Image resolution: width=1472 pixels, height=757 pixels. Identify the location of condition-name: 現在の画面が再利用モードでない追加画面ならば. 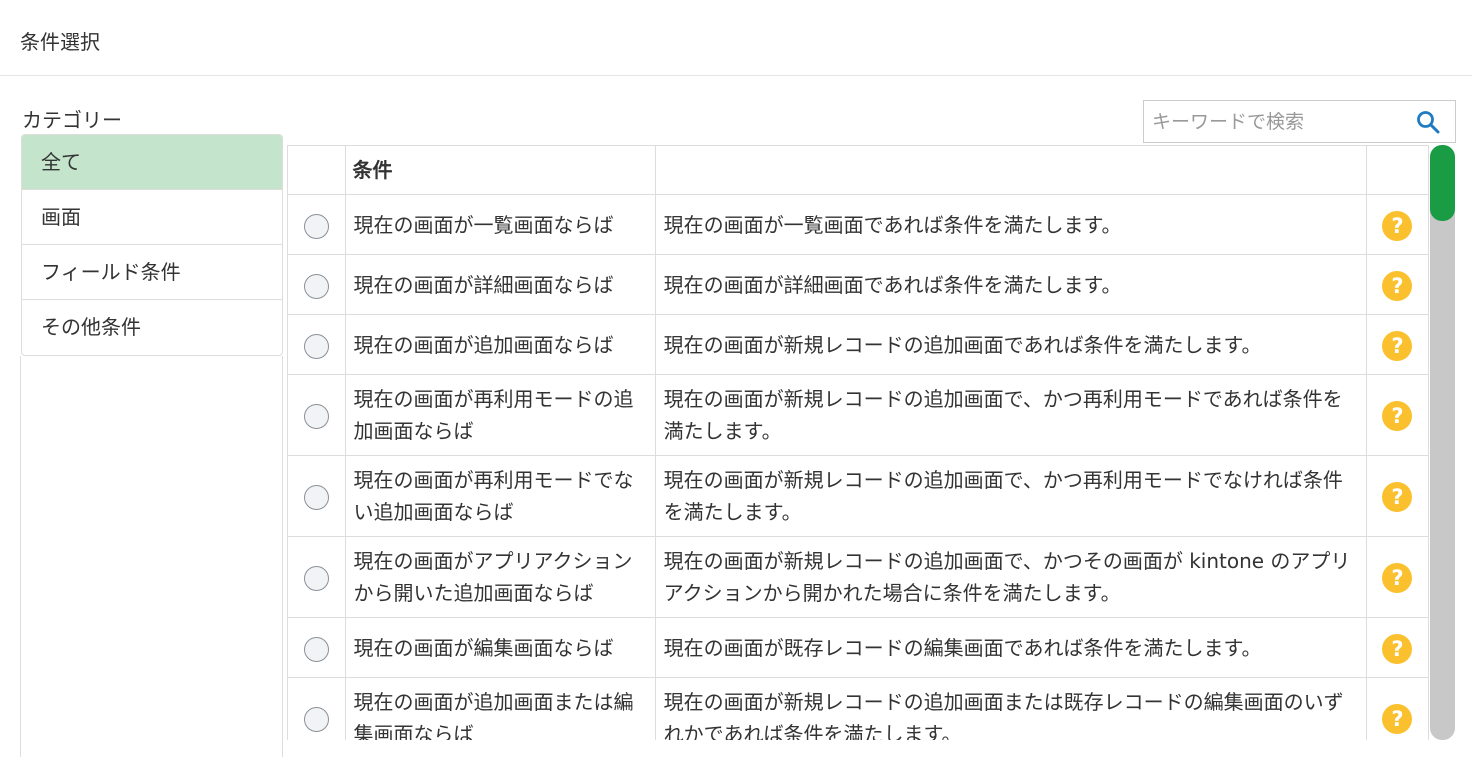
(500, 496).